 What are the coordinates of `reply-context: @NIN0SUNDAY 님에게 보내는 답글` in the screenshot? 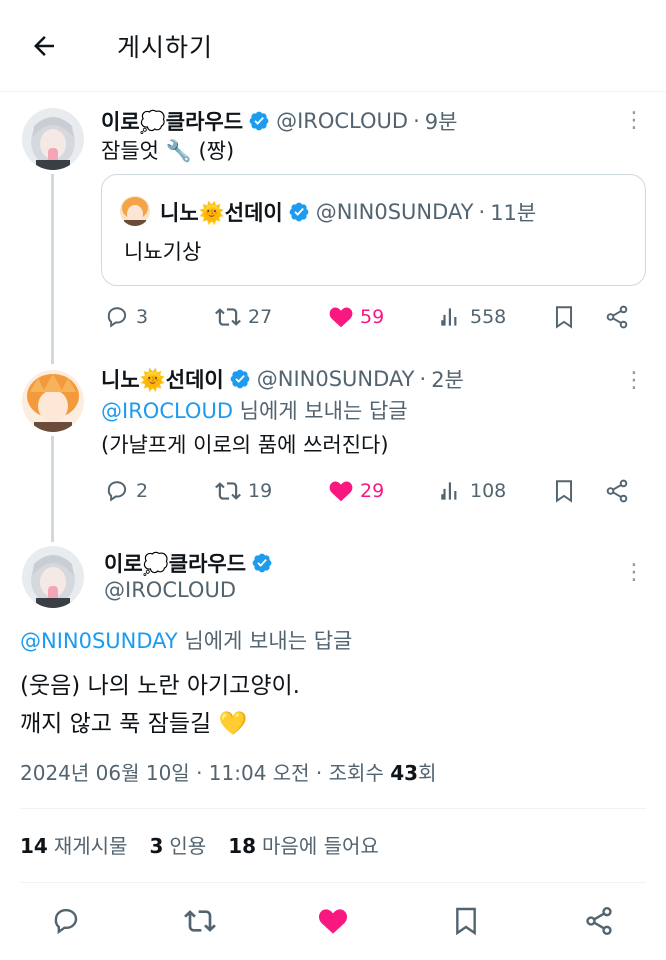 It's located at (186, 641).